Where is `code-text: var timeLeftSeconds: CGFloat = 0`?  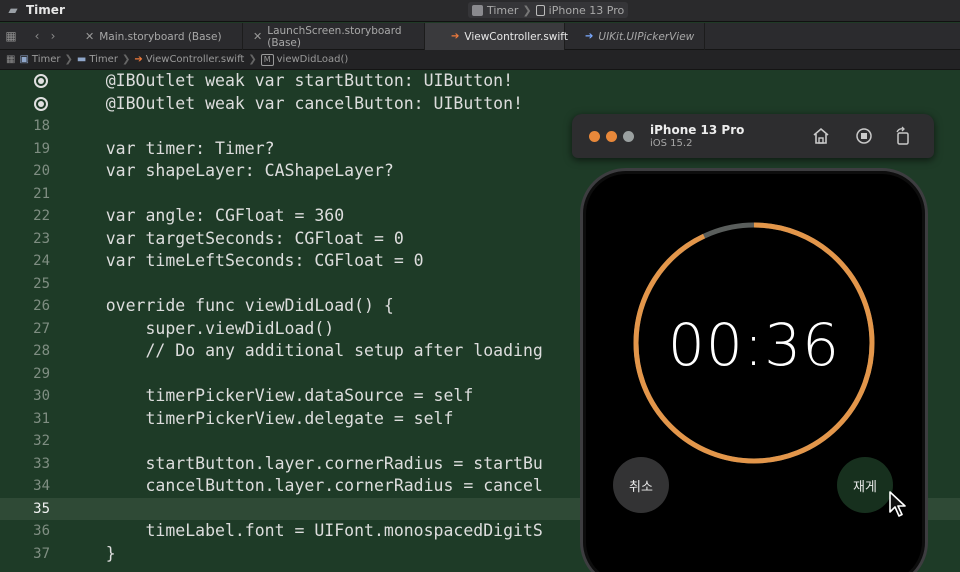
code-text: var timeLeftSeconds: CGFloat = 0 is located at coordinates (245, 260).